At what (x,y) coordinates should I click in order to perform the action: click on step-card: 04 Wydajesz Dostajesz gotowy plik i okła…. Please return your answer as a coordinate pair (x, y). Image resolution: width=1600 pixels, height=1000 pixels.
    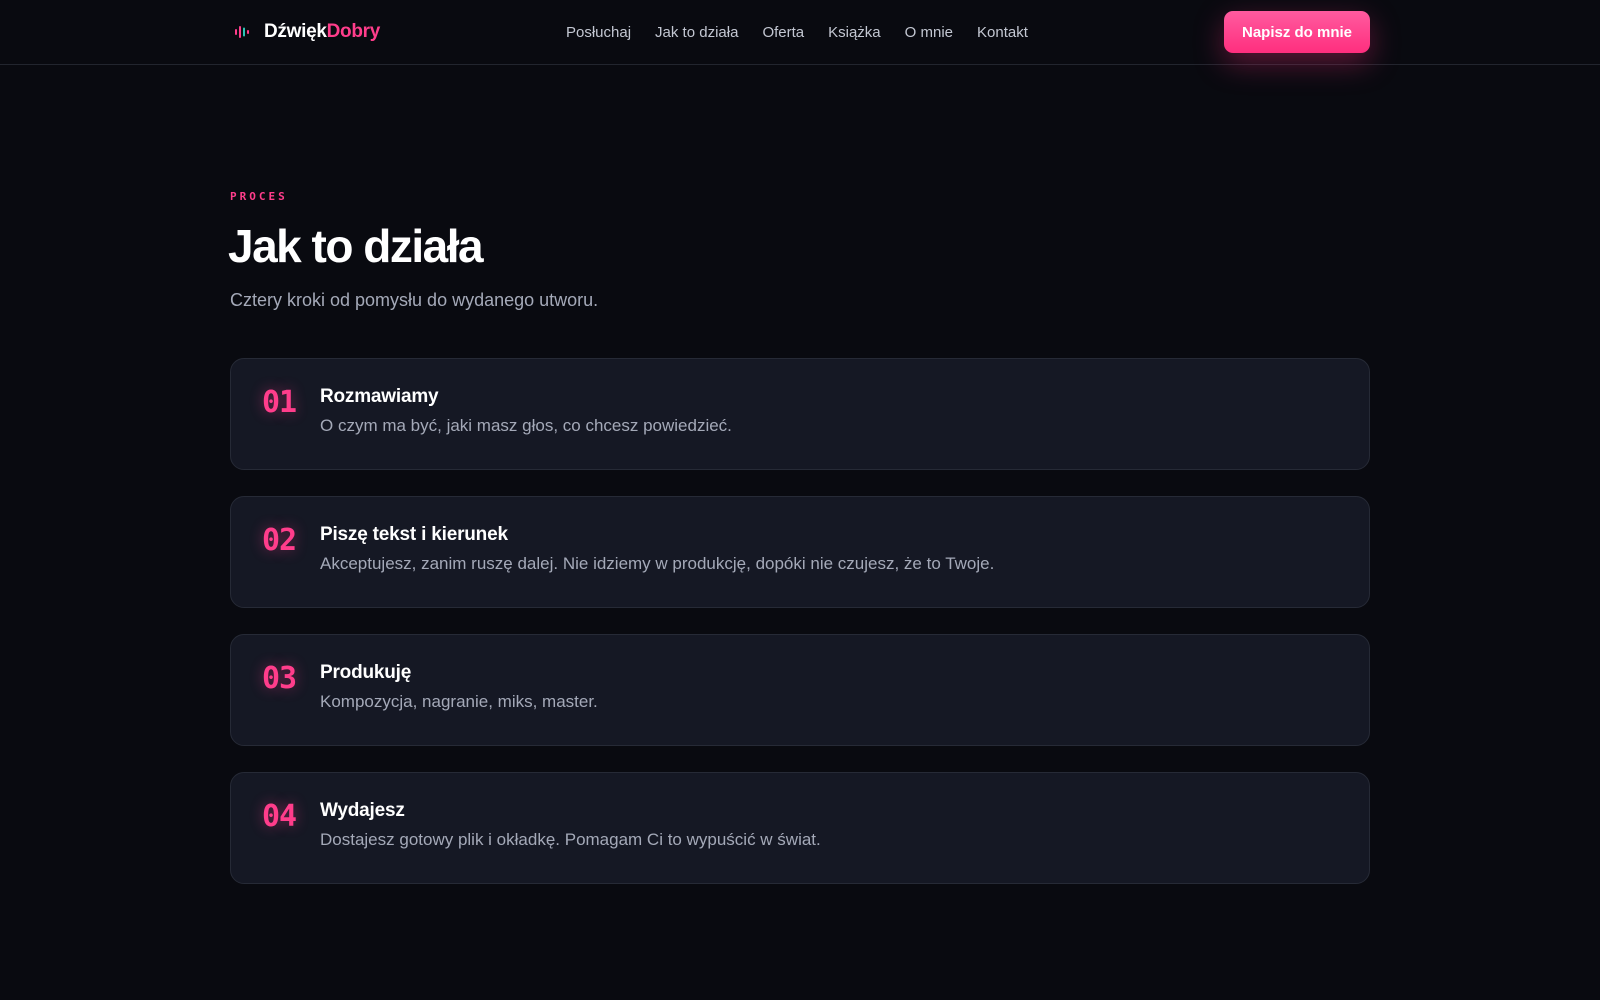
    Looking at the image, I should click on (800, 828).